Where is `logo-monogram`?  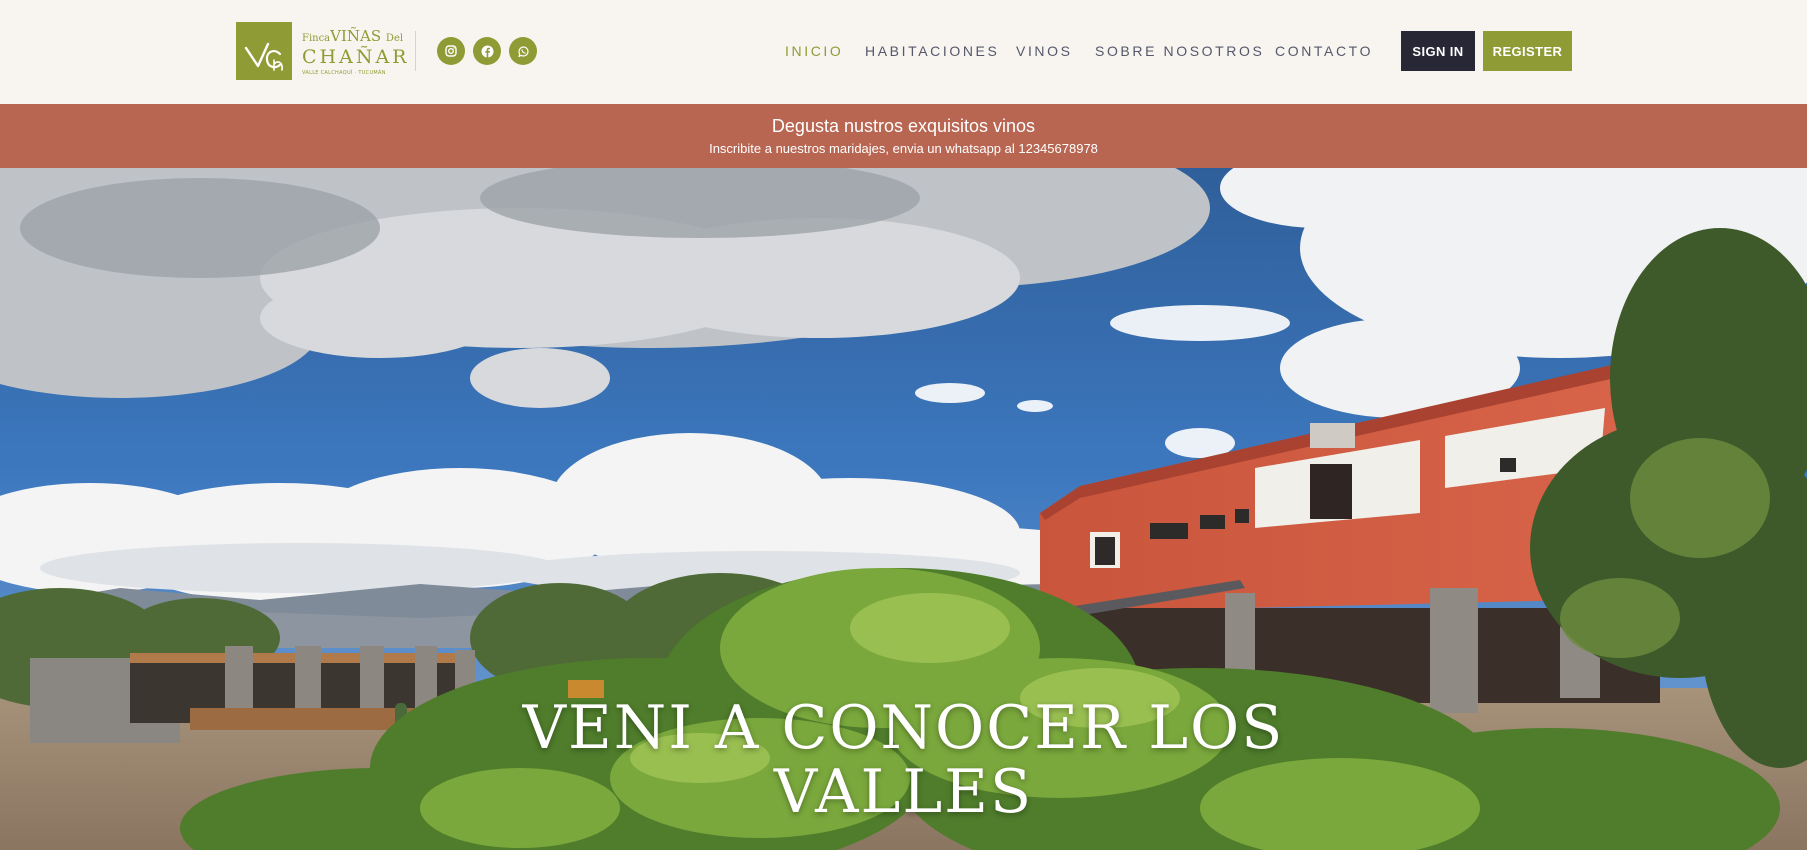 logo-monogram is located at coordinates (264, 51).